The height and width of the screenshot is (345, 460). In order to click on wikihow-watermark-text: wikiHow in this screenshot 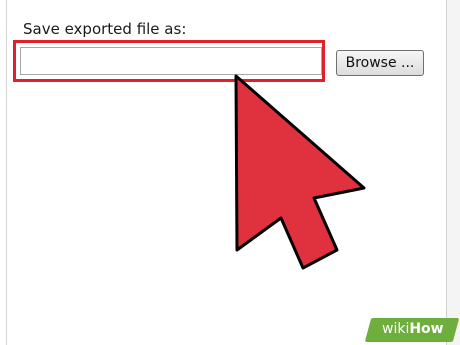, I will do `click(413, 329)`.